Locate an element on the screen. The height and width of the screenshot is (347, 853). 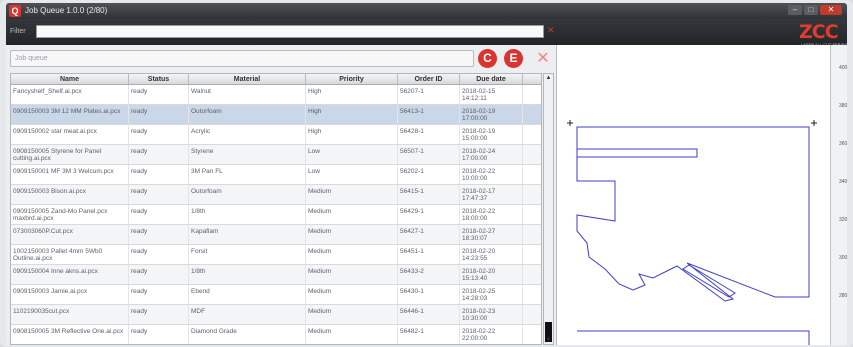
column-header-status: Status is located at coordinates (159, 79).